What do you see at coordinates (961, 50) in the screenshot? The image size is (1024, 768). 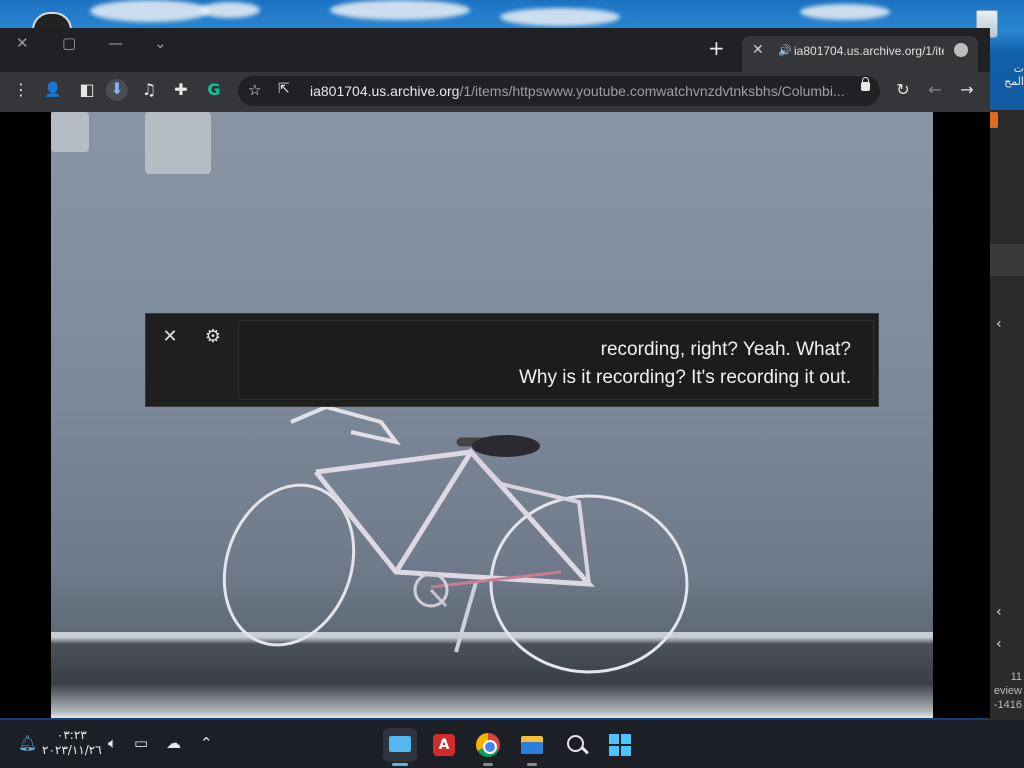 I see `globe-icon` at bounding box center [961, 50].